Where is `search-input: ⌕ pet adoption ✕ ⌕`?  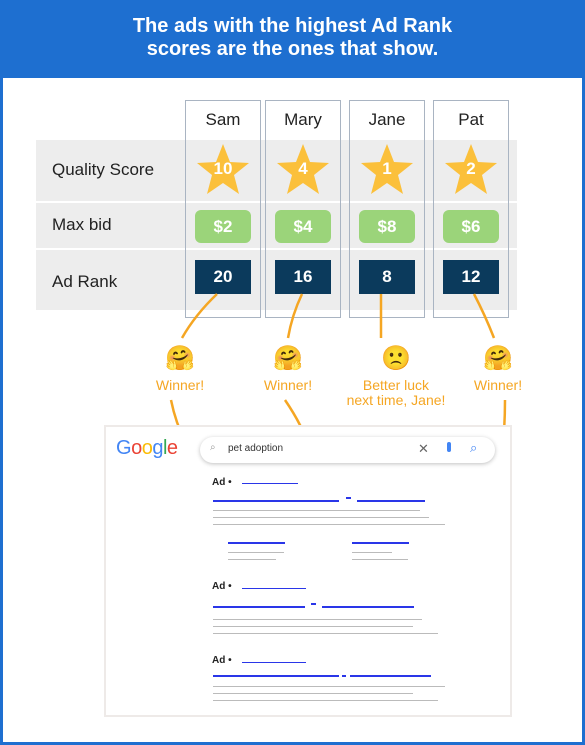 search-input: ⌕ pet adoption ✕ ⌕ is located at coordinates (347, 450).